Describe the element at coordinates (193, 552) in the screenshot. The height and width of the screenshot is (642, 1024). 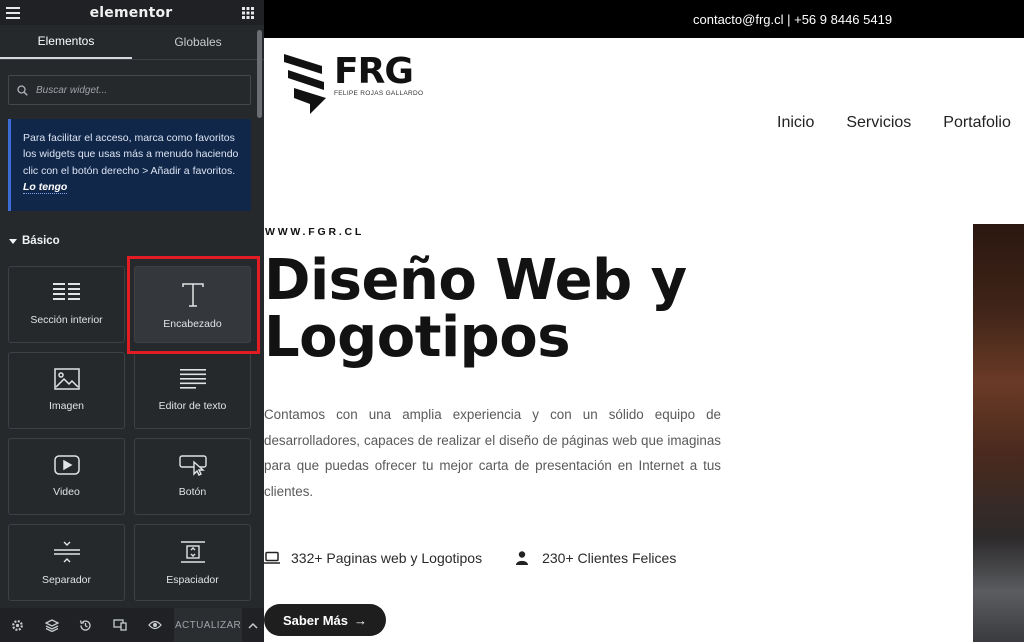
I see `spacer-icon` at that location.